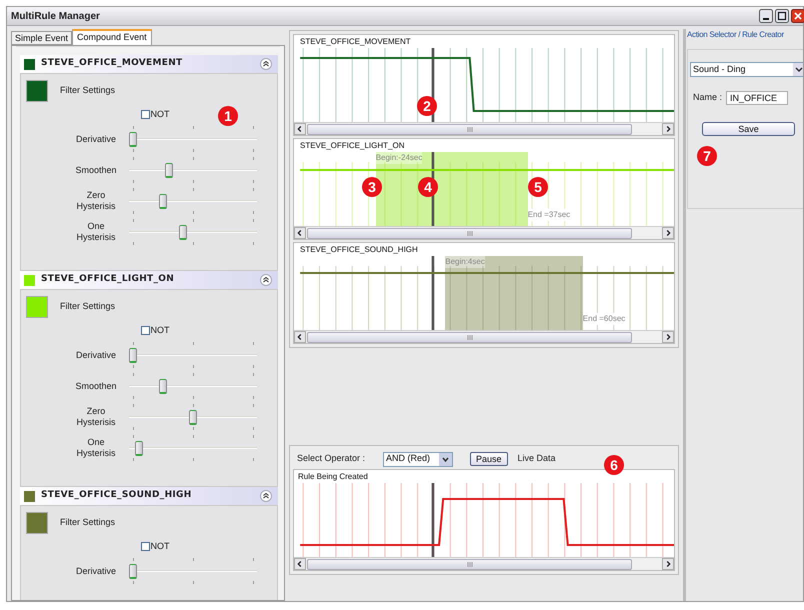 The width and height of the screenshot is (804, 610). Describe the element at coordinates (355, 42) in the screenshot. I see `signal-title: STEVE_OFFICE_MOVEMENT` at that location.